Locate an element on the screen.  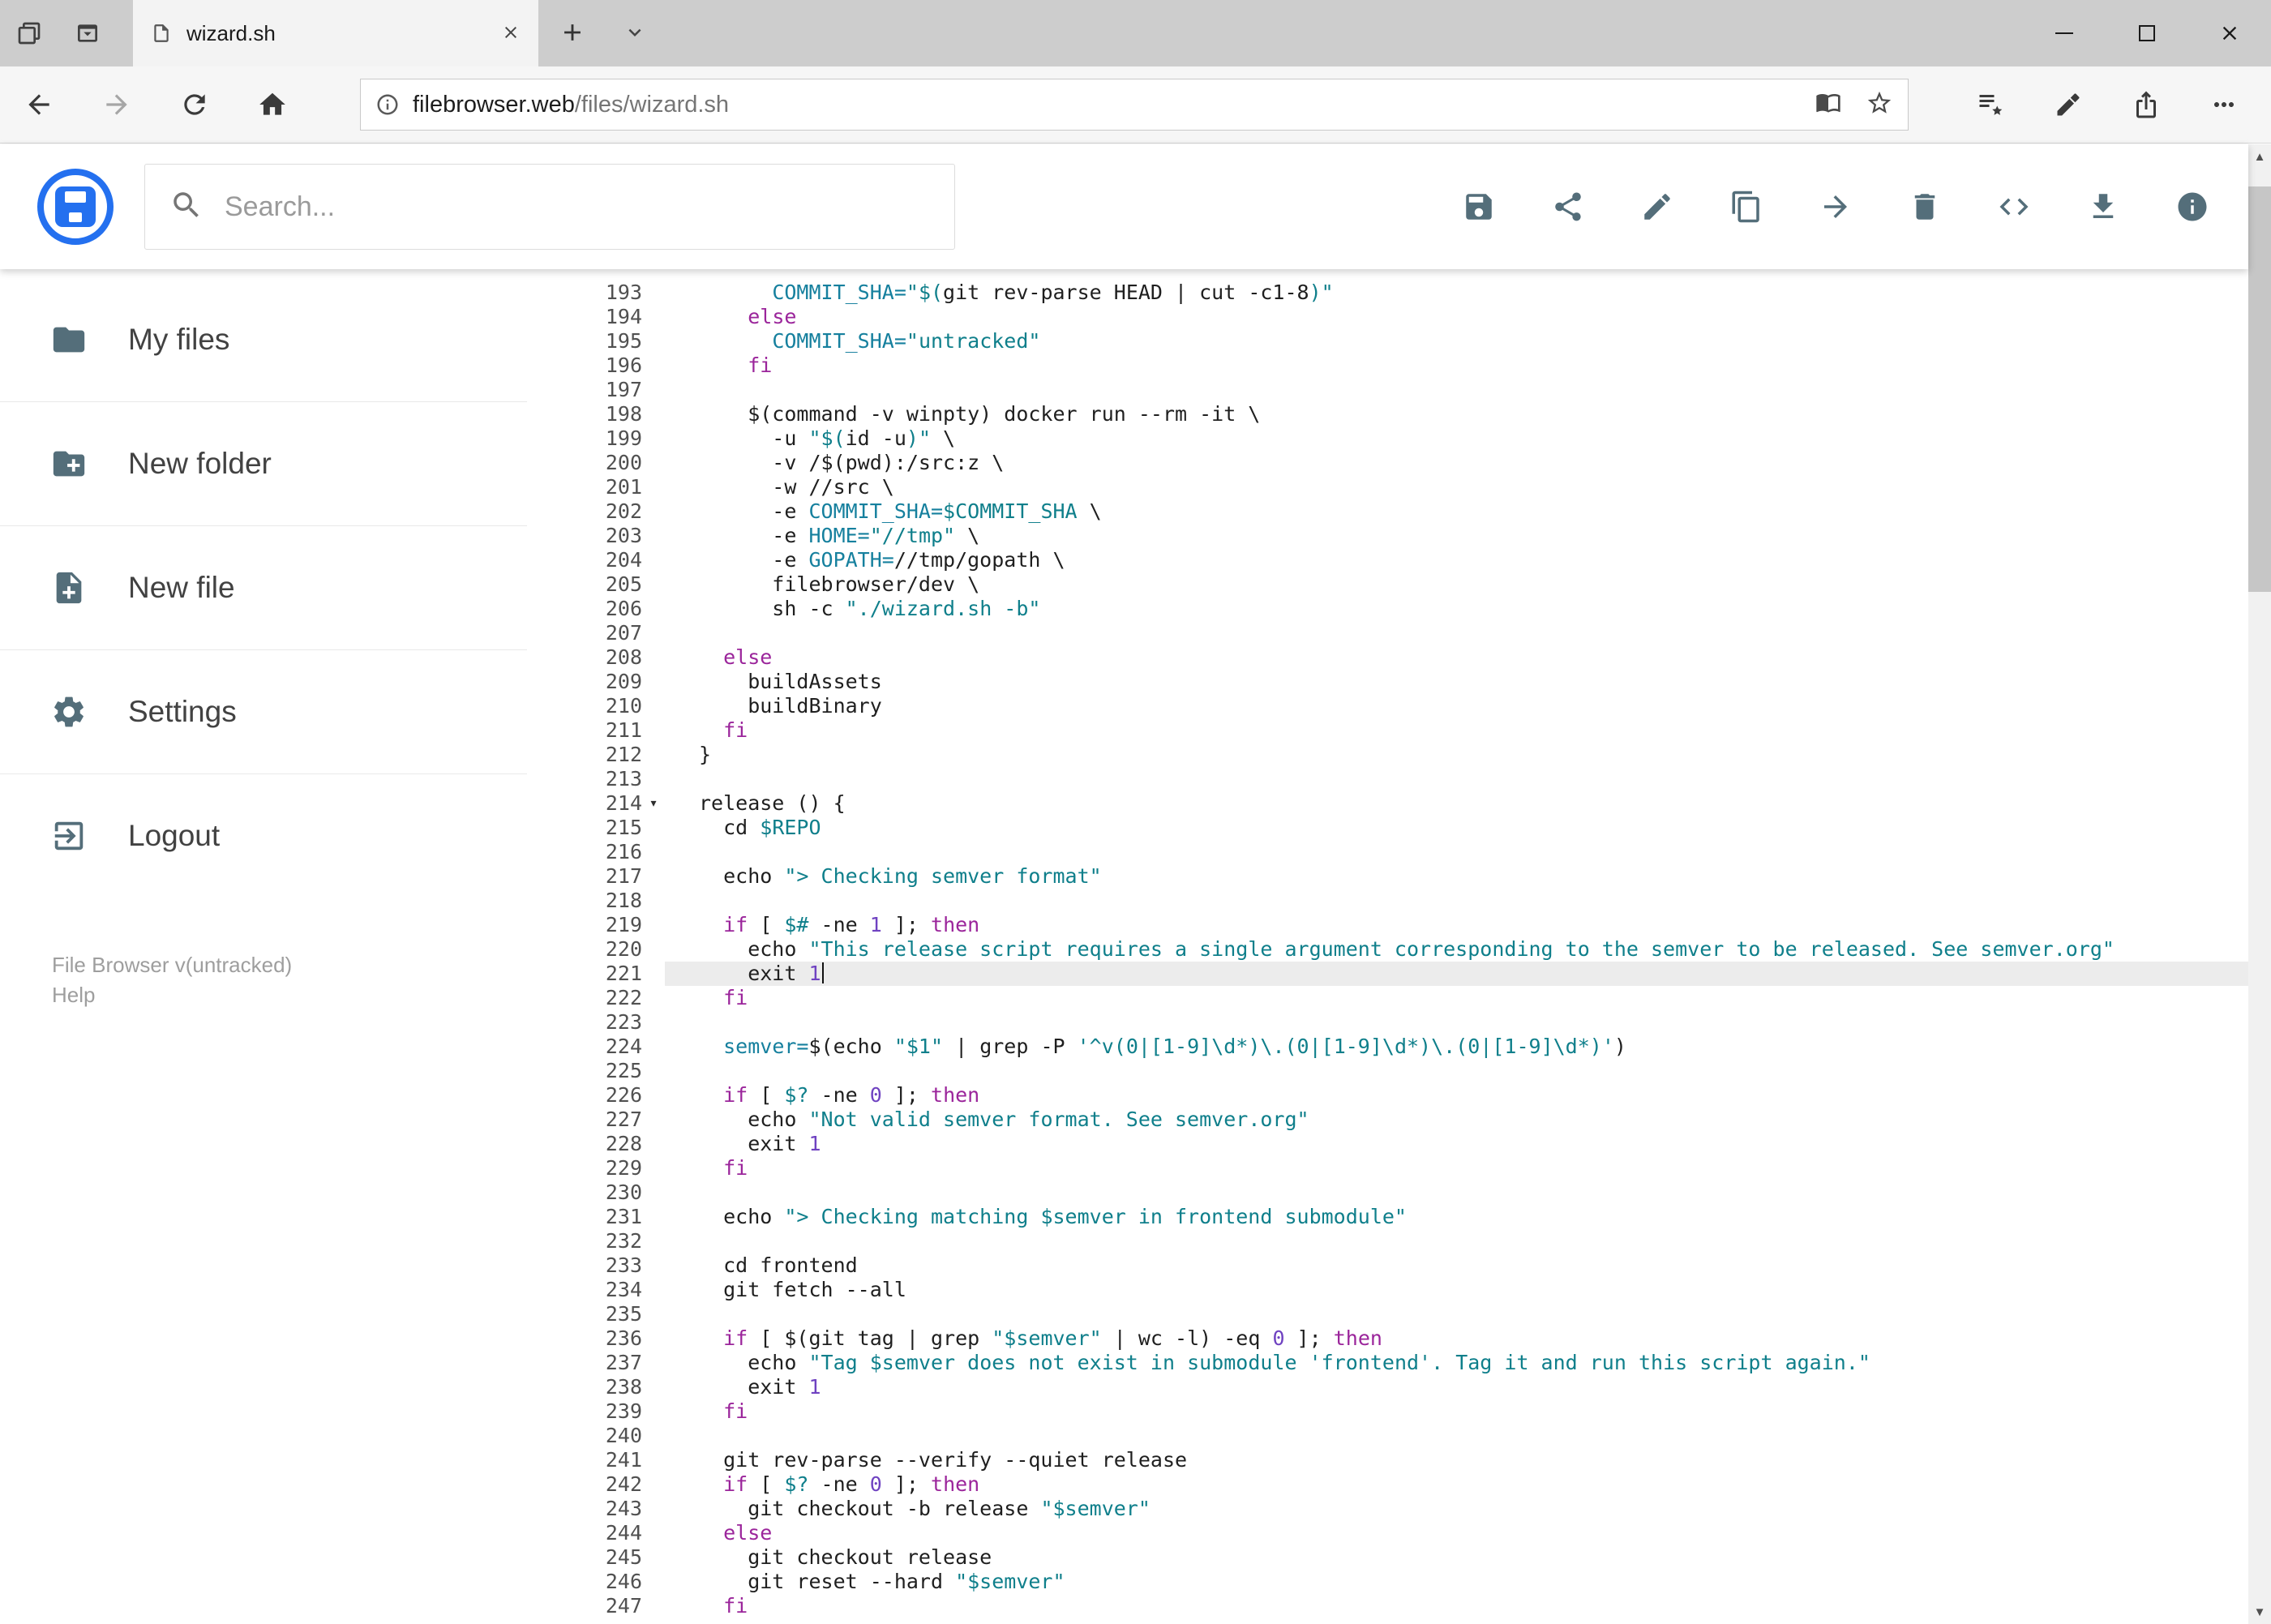
move-button is located at coordinates (1836, 207).